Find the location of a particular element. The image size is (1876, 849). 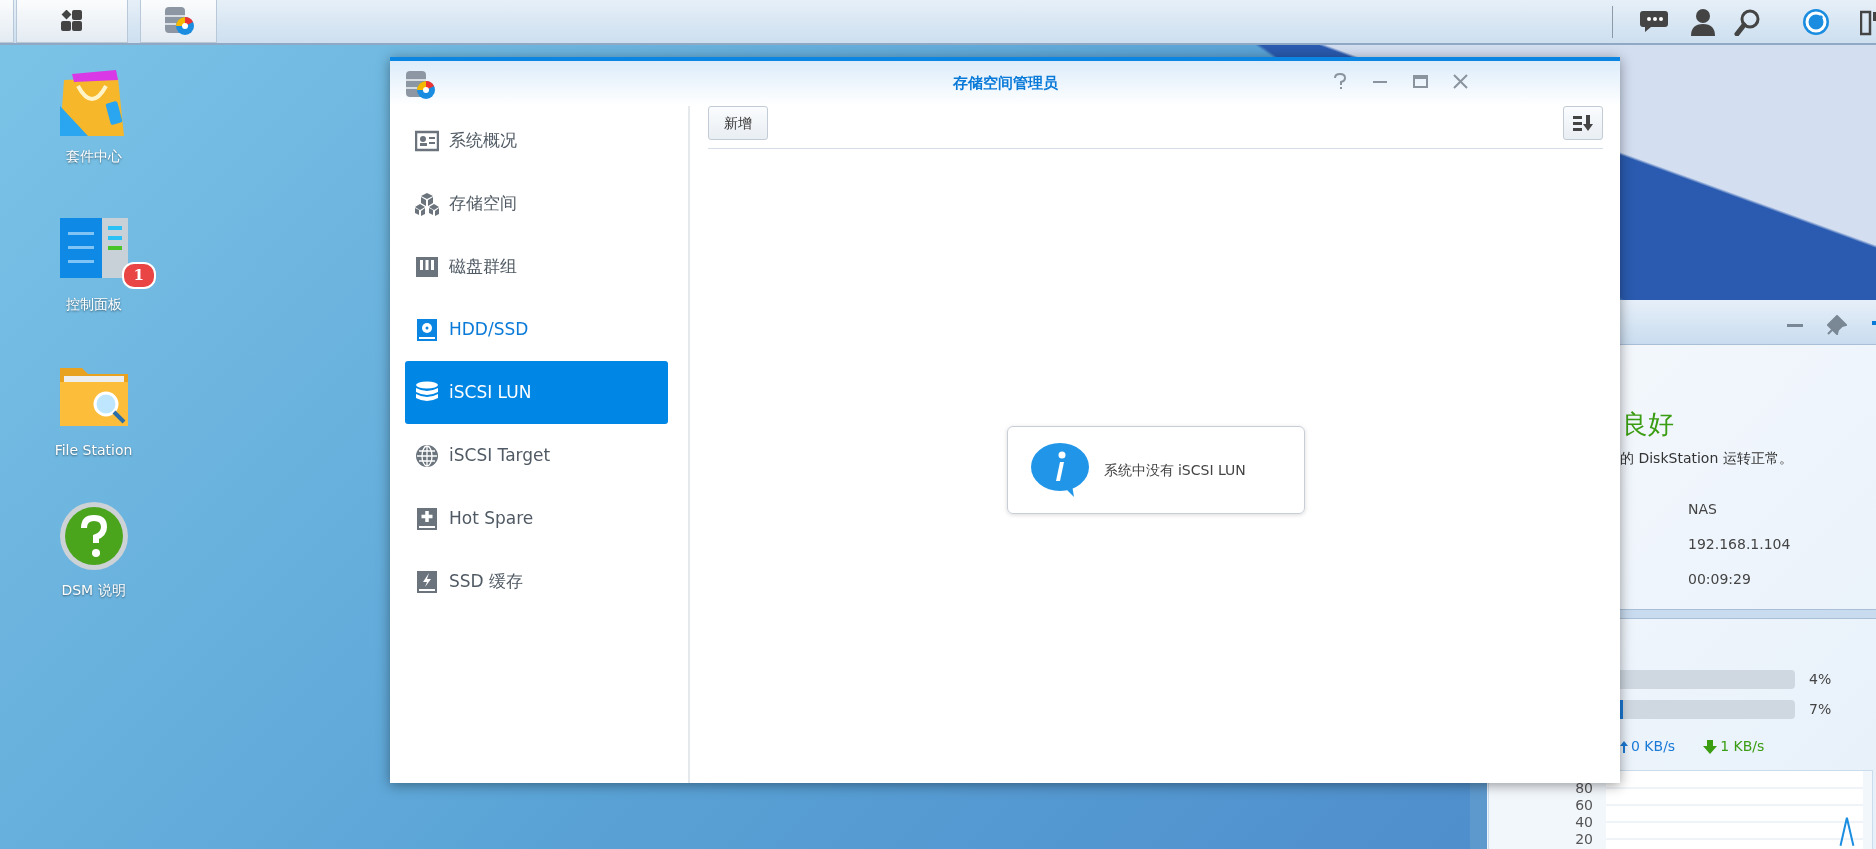

empty-message: 系统中没有 iSCSI LUN is located at coordinates (1174, 470).